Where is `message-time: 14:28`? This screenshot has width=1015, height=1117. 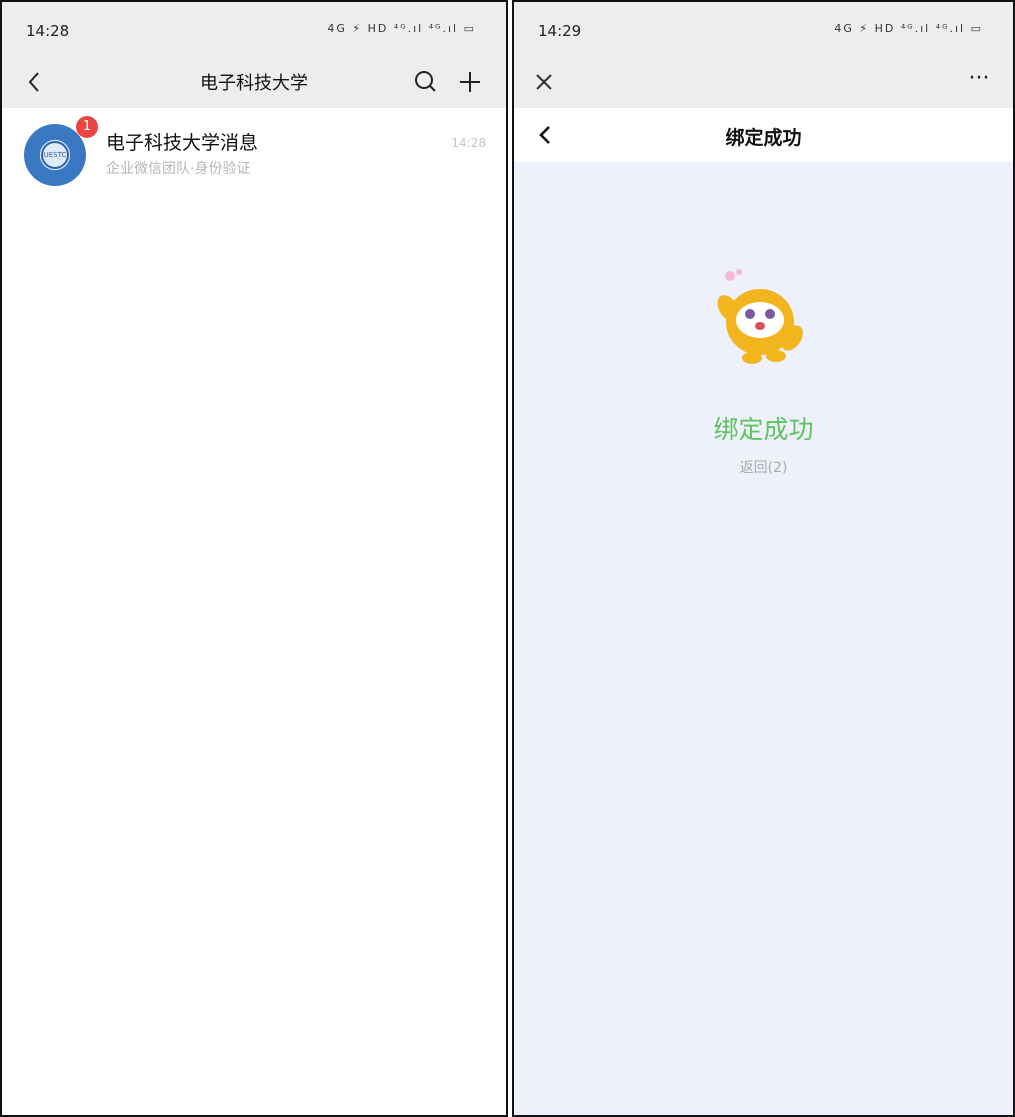 message-time: 14:28 is located at coordinates (468, 143).